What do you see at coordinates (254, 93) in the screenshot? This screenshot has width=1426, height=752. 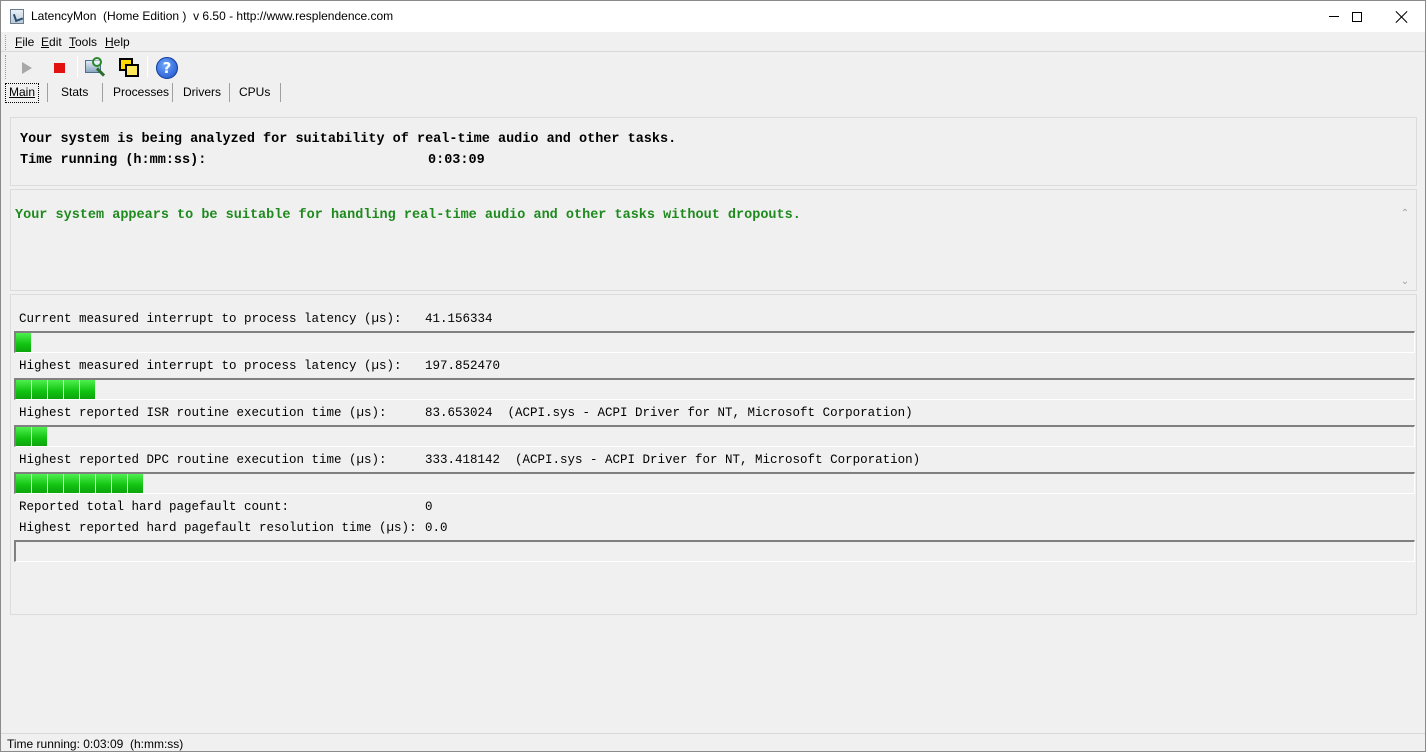 I see `tab-cpus: CPUs` at bounding box center [254, 93].